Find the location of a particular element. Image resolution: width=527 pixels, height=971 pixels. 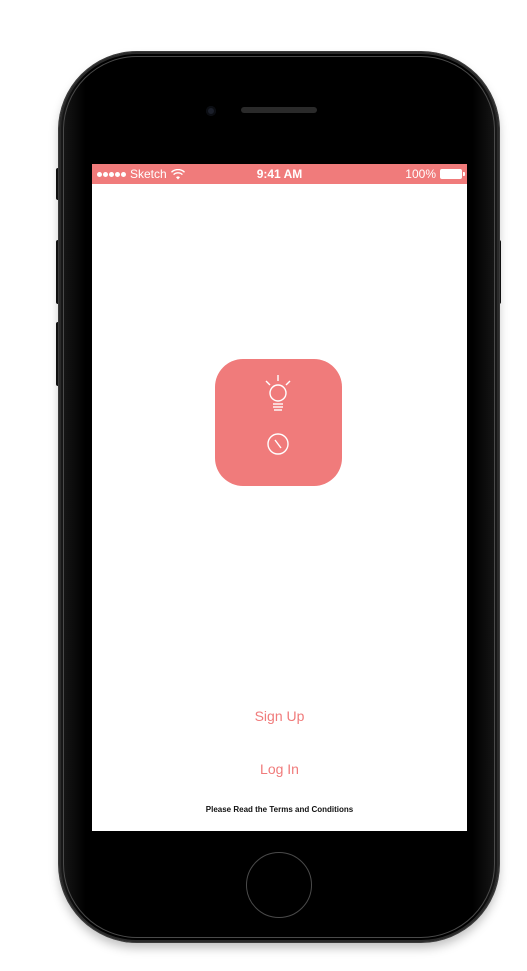

front-camera is located at coordinates (211, 111).